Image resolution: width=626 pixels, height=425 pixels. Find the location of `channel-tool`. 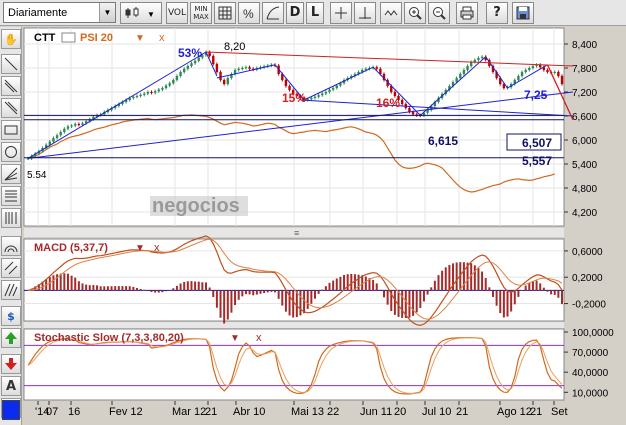

channel-tool is located at coordinates (11, 268).